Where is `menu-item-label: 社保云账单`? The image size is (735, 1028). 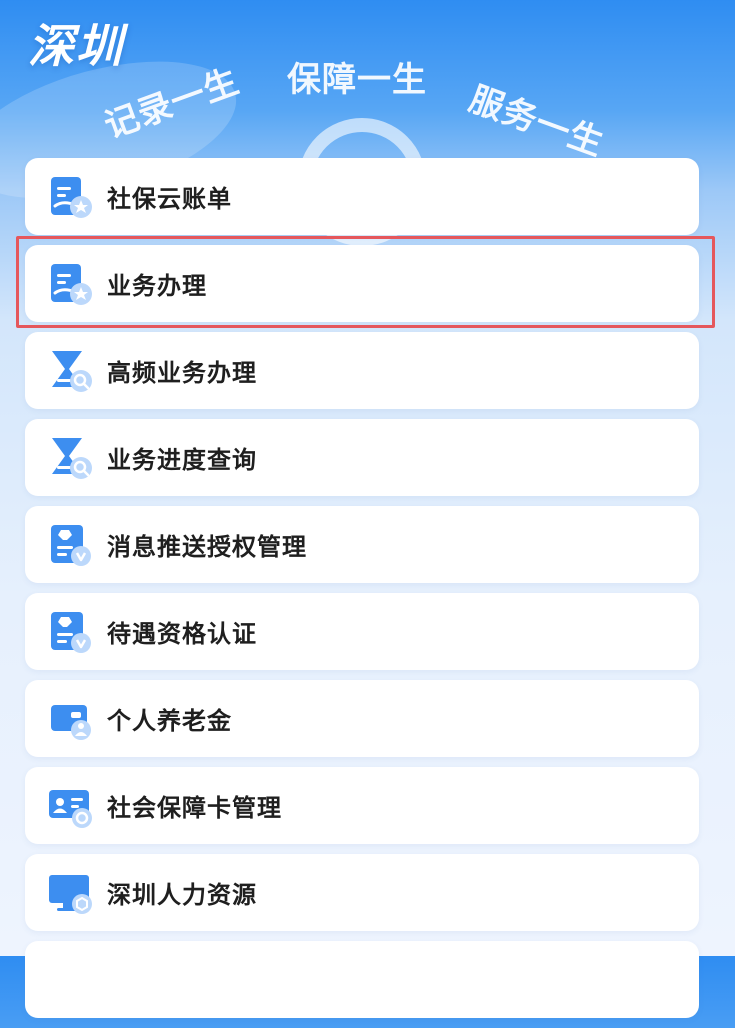
menu-item-label: 社保云账单 is located at coordinates (169, 199).